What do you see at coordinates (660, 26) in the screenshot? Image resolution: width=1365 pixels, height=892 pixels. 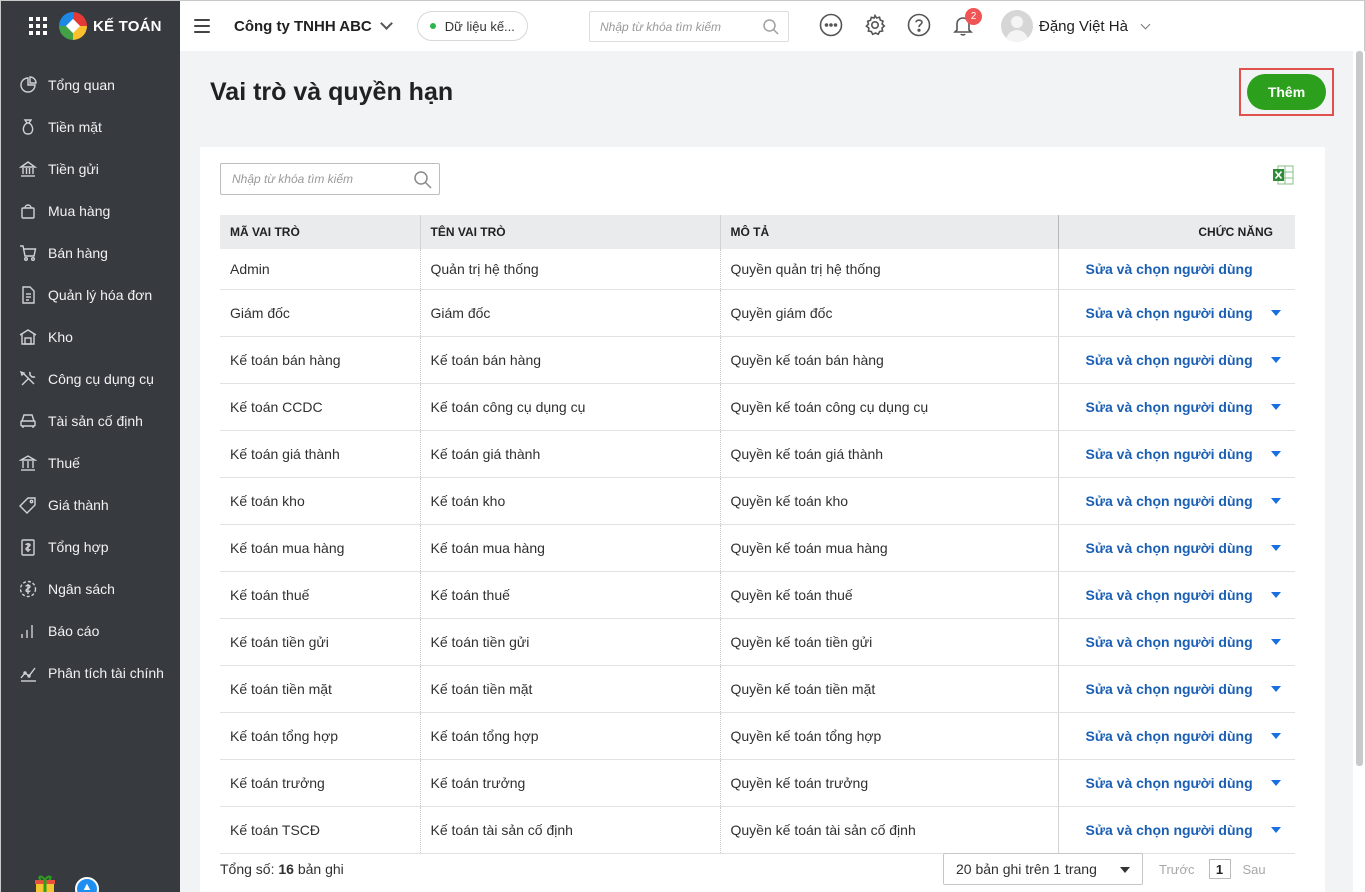 I see `header-search-placeholder: Nhập từ khóa tìm kiếm` at bounding box center [660, 26].